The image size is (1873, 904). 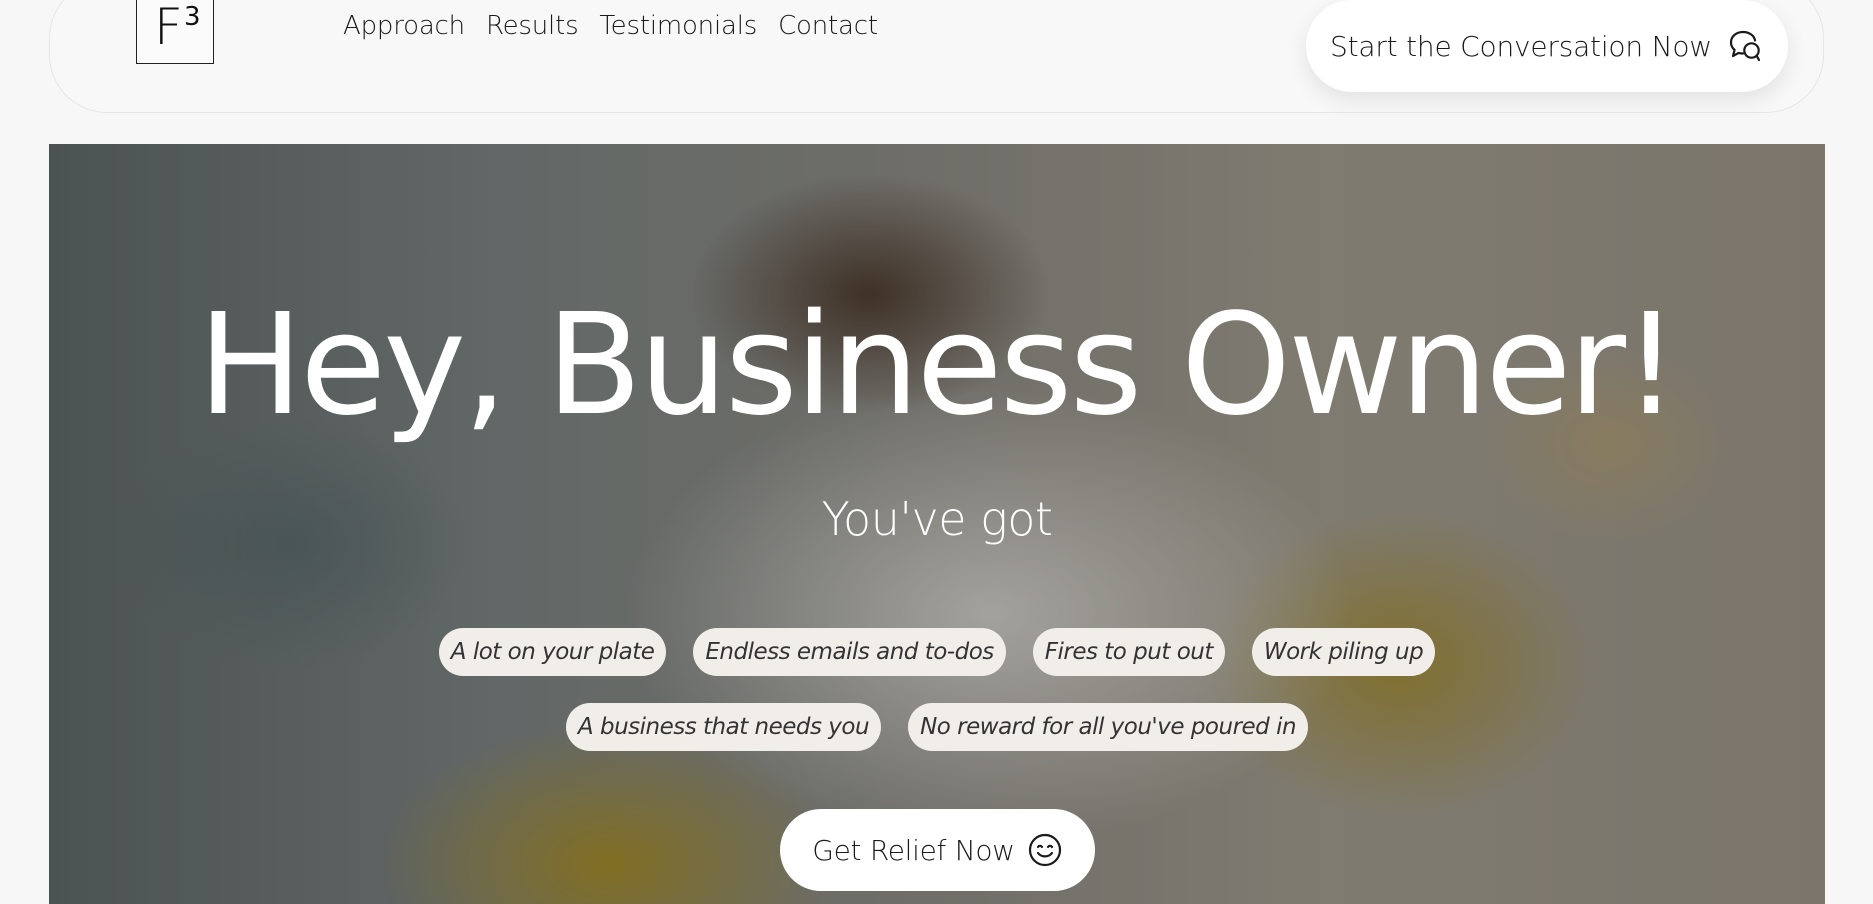 I want to click on tag-lot-on-plate: A lot on your plate, so click(x=552, y=652).